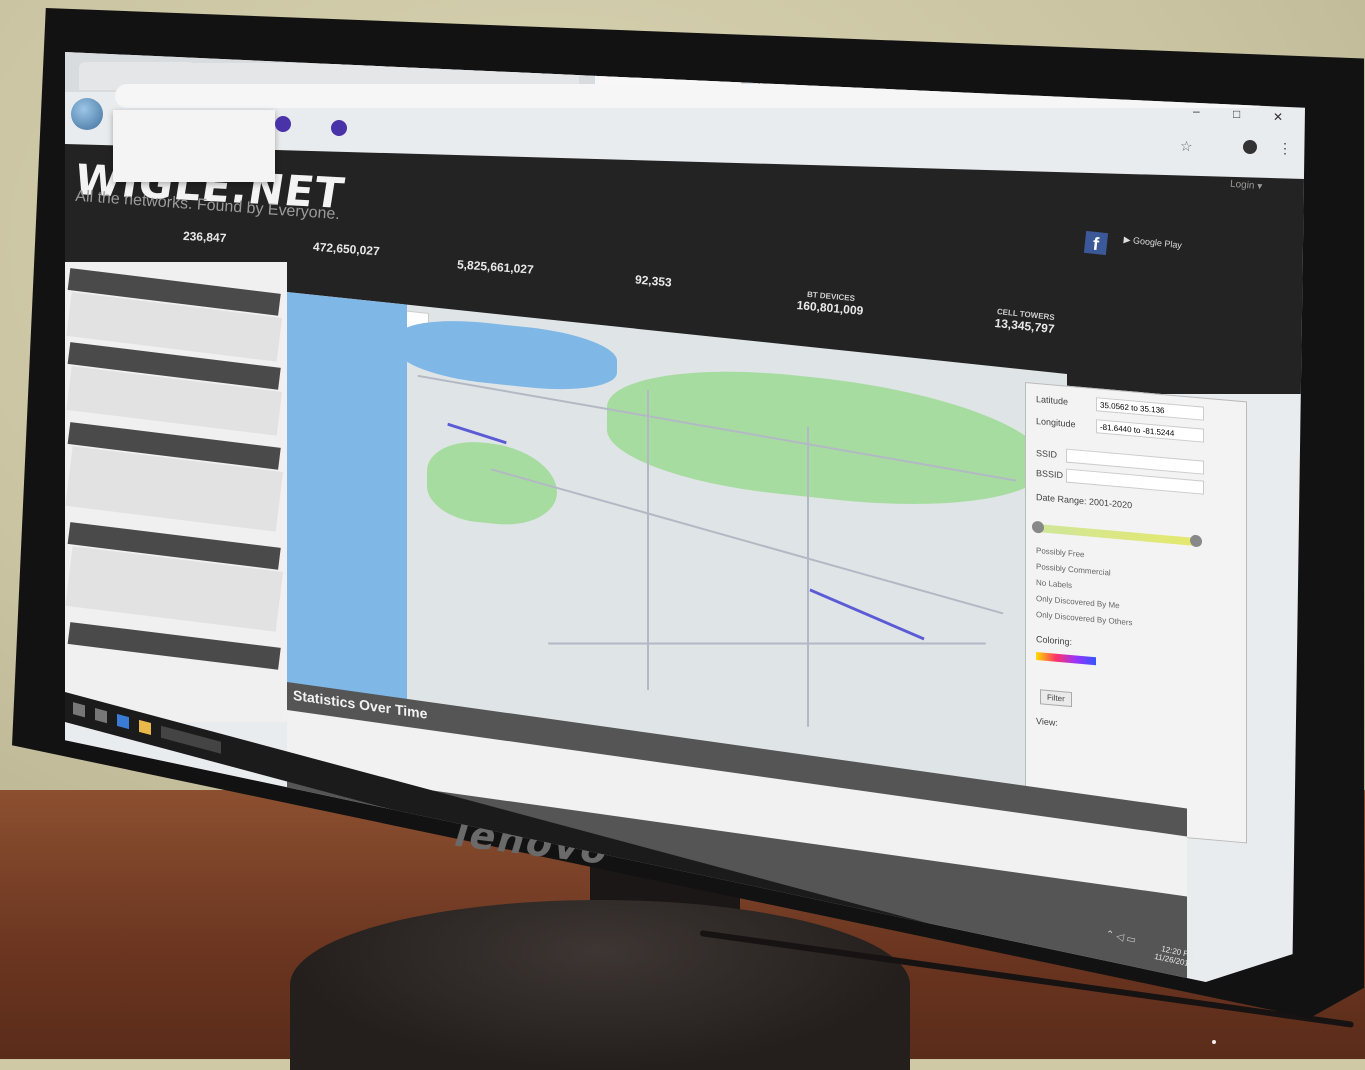  Describe the element at coordinates (176, 492) in the screenshot. I see `news-column` at that location.